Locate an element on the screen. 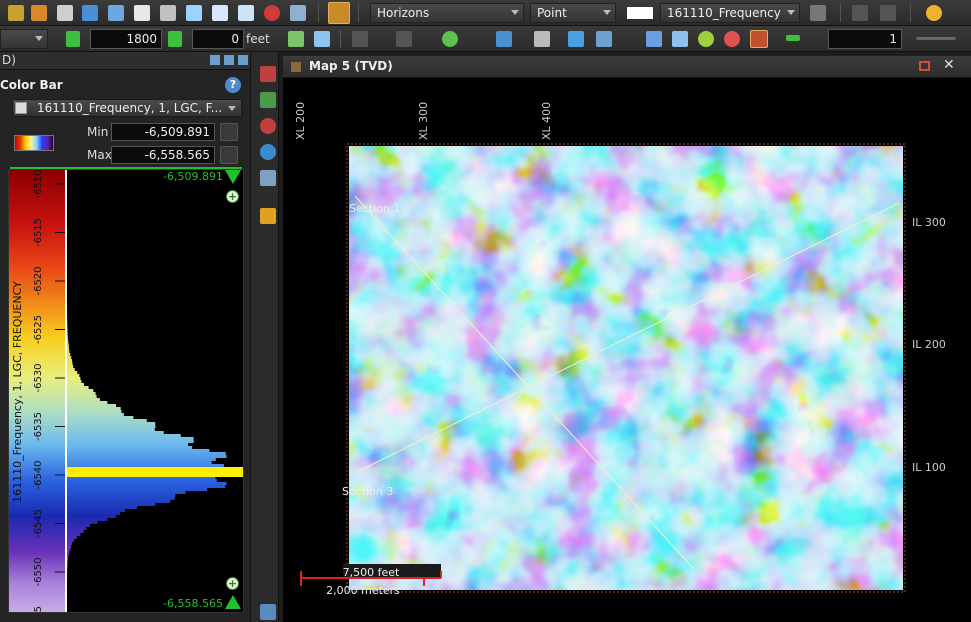  main-toolbar: Horizons Point 161110_Frequency is located at coordinates (485, 13).